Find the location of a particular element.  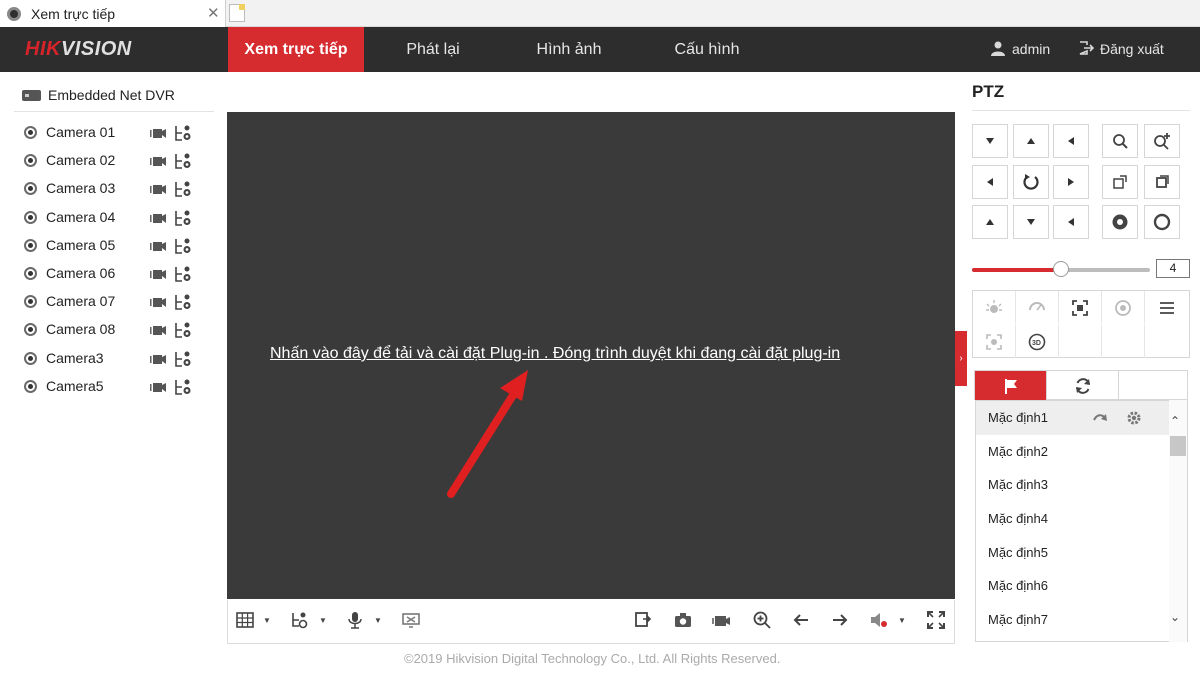

preset-item: Mặc định6 is located at coordinates (1081, 586).